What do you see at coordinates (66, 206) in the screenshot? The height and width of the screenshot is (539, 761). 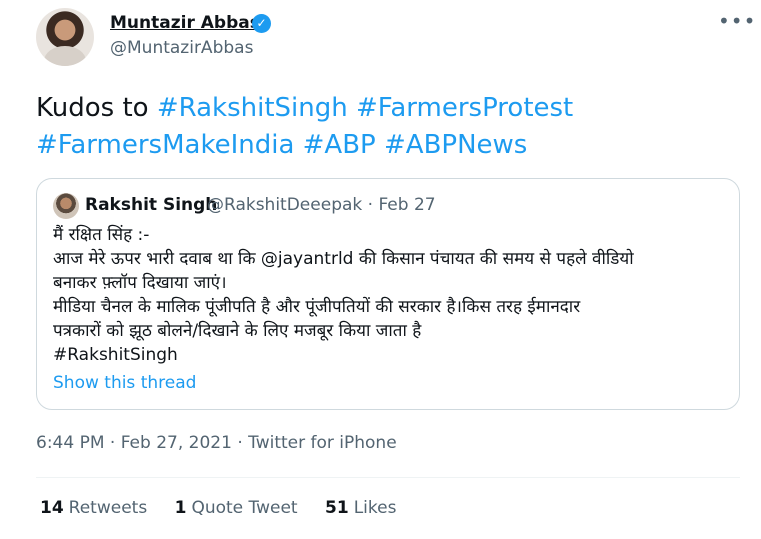 I see `quoted-author-avatar` at bounding box center [66, 206].